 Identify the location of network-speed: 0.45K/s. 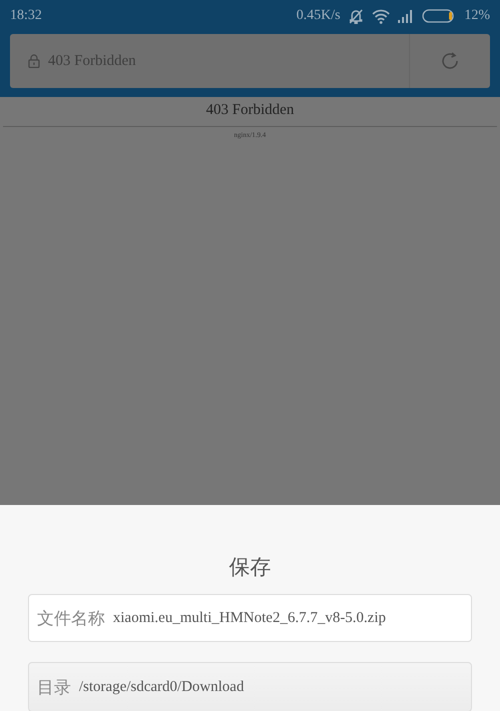
(318, 16).